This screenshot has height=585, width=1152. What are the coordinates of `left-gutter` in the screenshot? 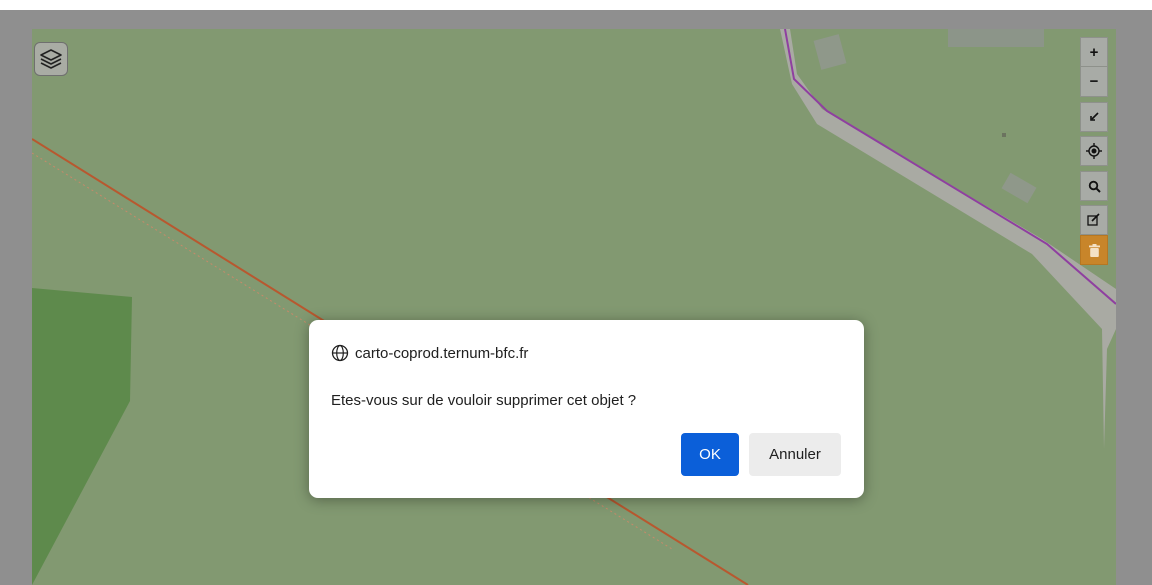 It's located at (16, 297).